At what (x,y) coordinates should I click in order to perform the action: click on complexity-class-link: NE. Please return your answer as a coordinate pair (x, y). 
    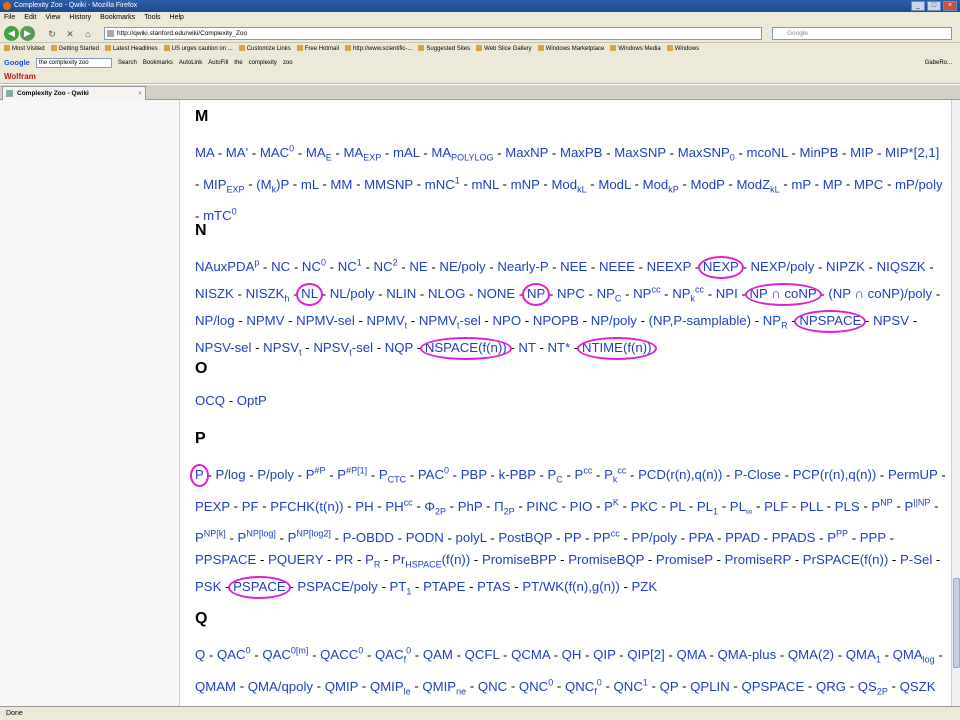
    Looking at the image, I should click on (418, 266).